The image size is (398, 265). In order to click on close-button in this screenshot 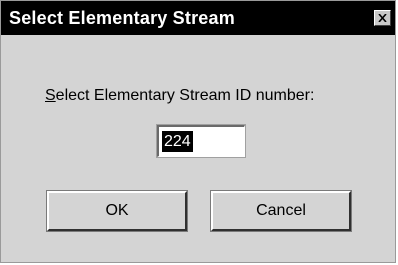, I will do `click(382, 18)`.